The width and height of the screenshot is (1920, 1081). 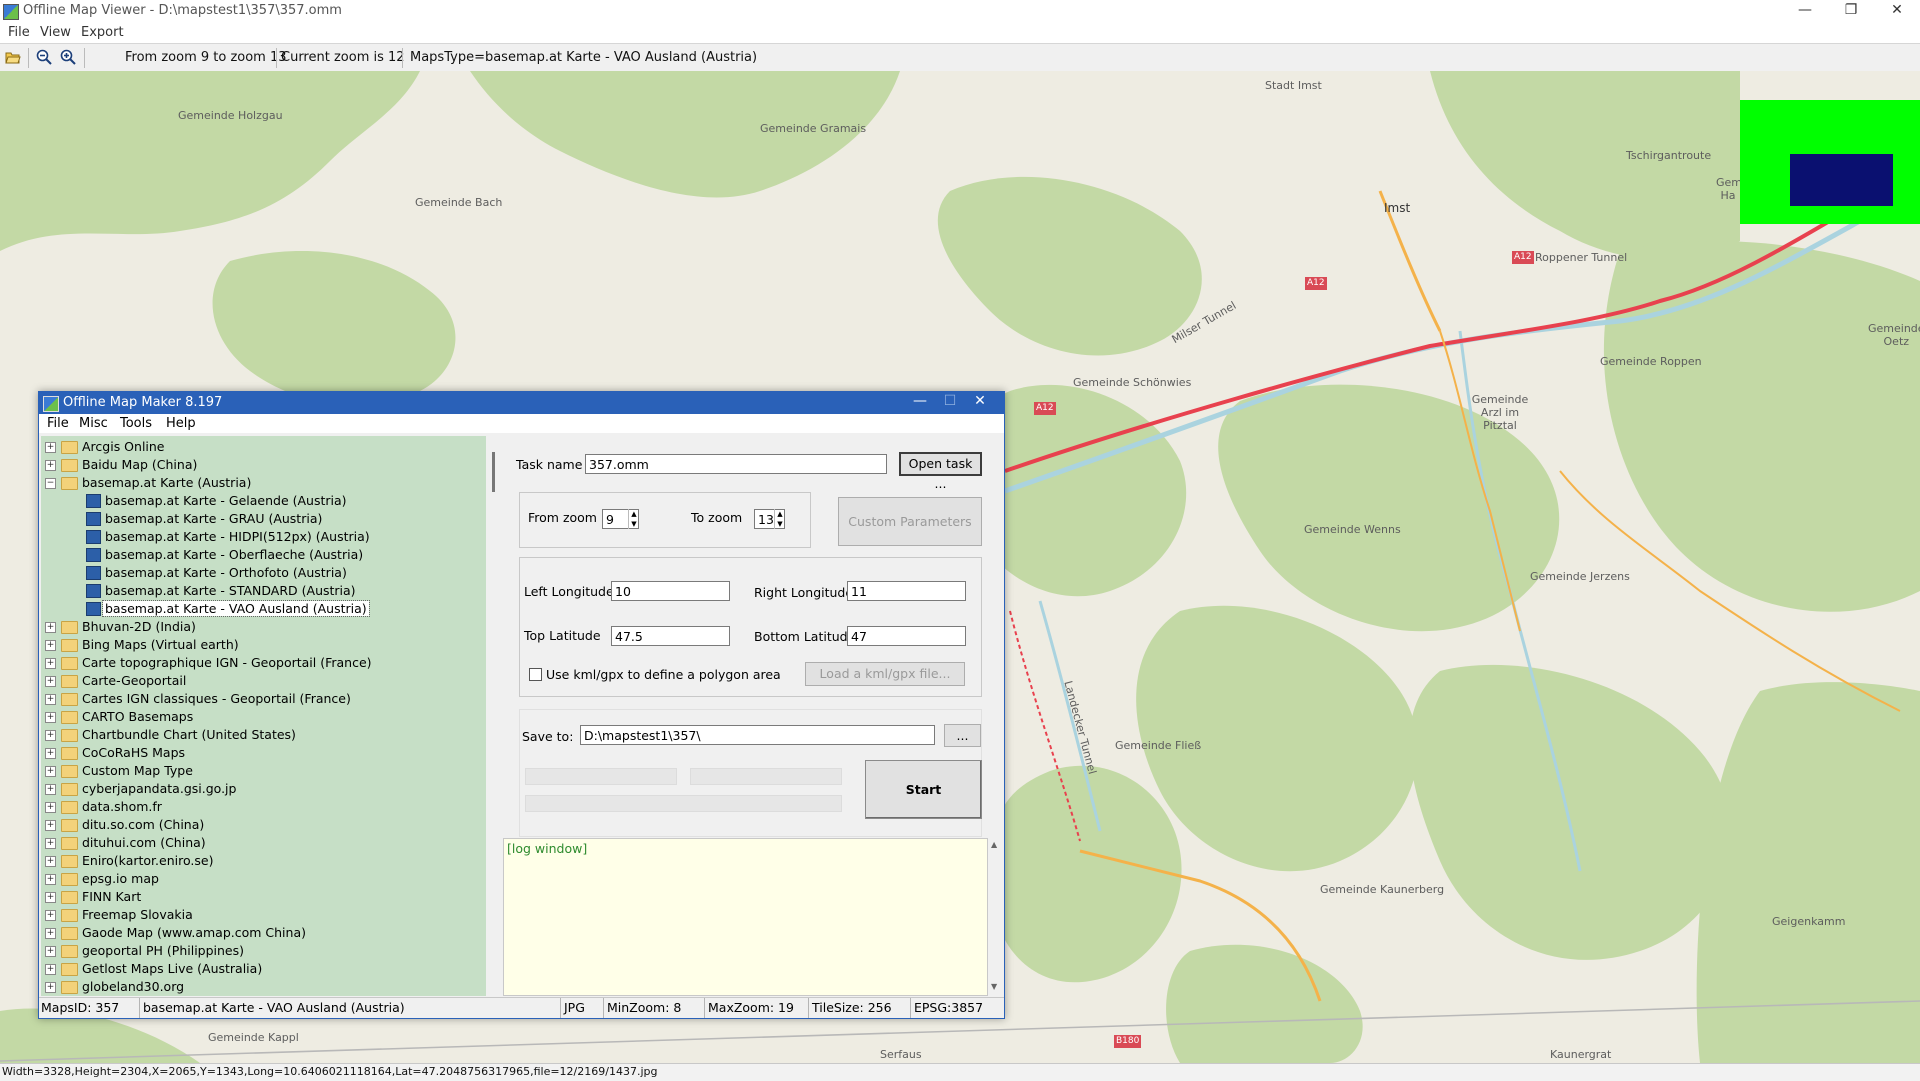 I want to click on collapse-icon: −, so click(x=50, y=483).